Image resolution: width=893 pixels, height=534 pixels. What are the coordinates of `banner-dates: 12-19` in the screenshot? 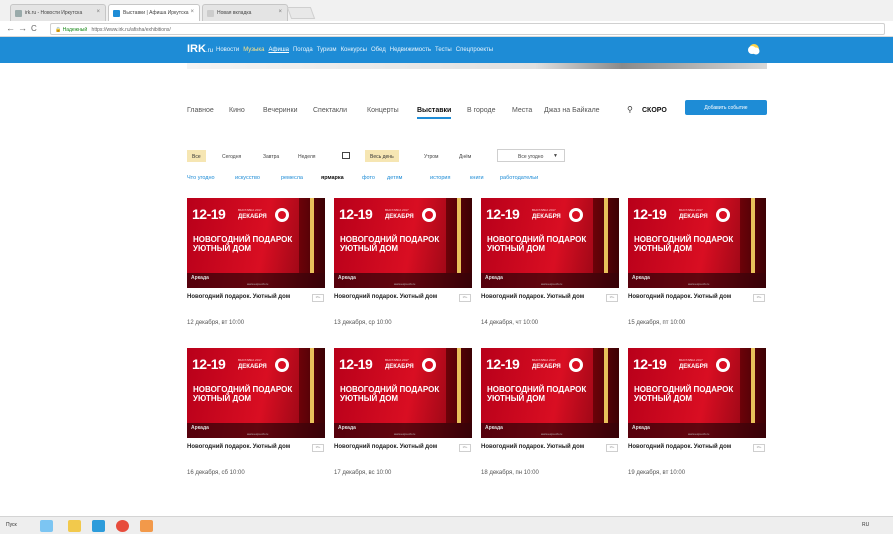 It's located at (209, 214).